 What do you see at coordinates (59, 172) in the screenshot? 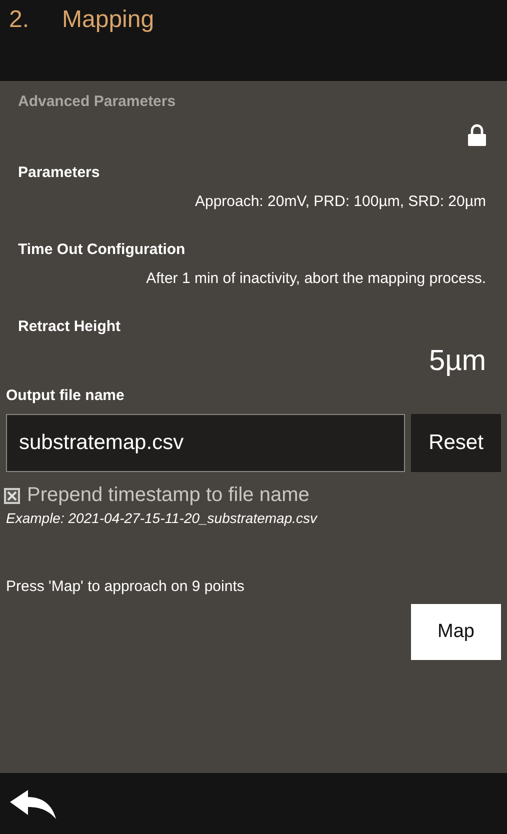
I see `parameter-label: Parameters` at bounding box center [59, 172].